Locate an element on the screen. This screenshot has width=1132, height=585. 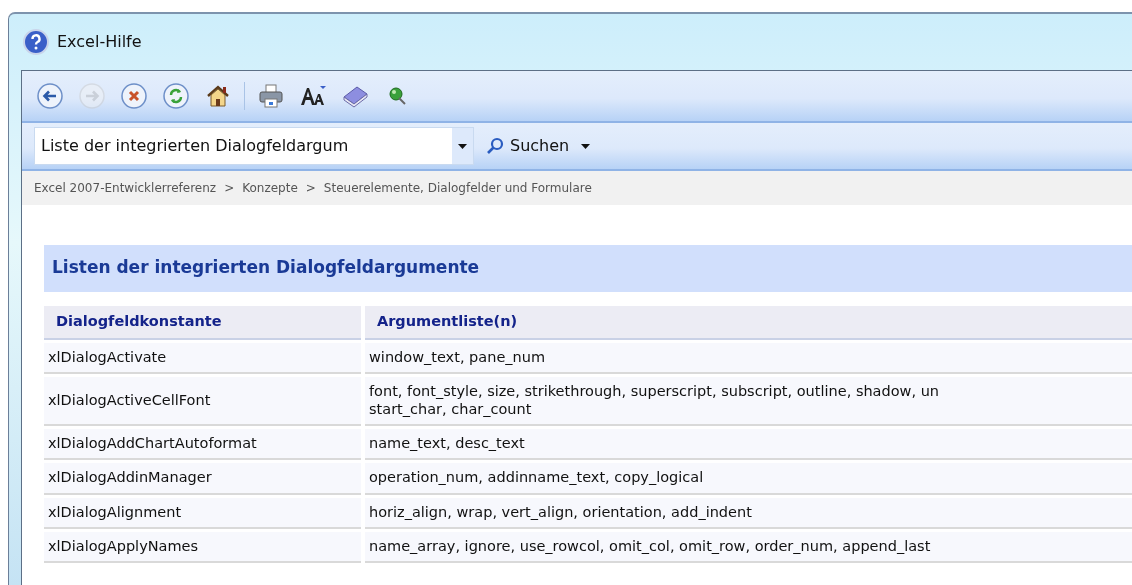
table-cell: xlDialogAlignment is located at coordinates (202, 513).